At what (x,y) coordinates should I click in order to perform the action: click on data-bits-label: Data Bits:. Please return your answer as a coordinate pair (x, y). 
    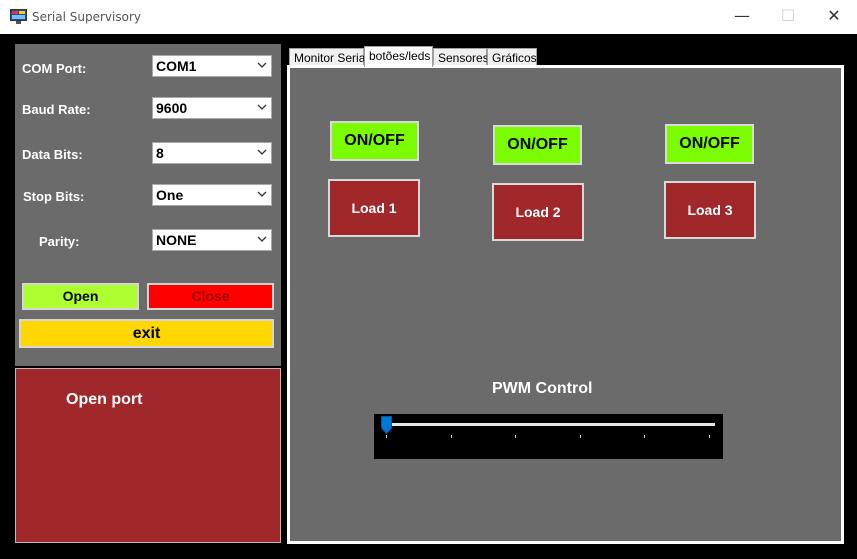
    Looking at the image, I should click on (52, 154).